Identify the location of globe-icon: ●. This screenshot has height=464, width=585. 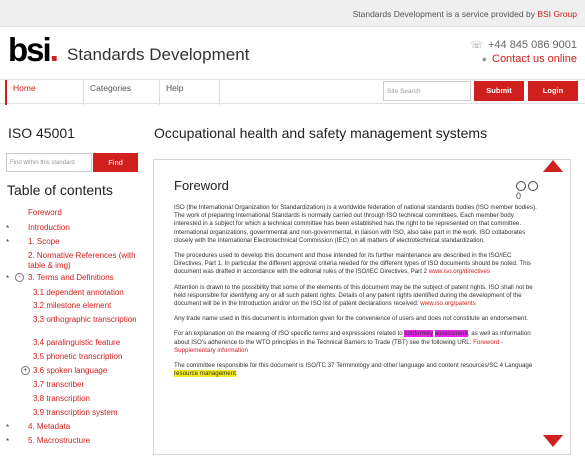
(484, 59).